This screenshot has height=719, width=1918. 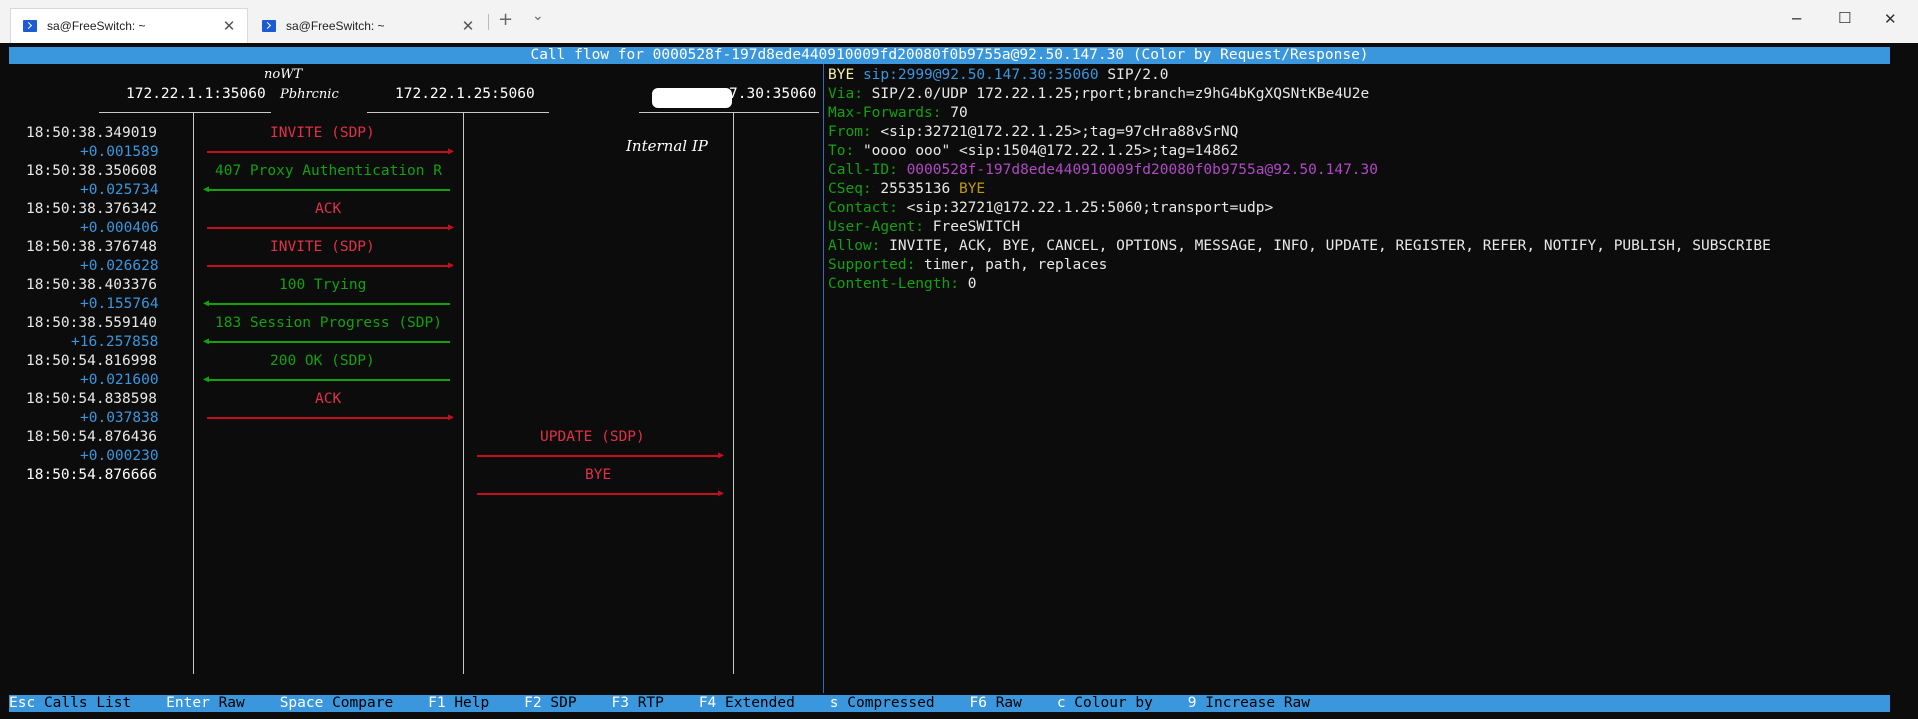 What do you see at coordinates (119, 152) in the screenshot?
I see `row-delta: +0.001589` at bounding box center [119, 152].